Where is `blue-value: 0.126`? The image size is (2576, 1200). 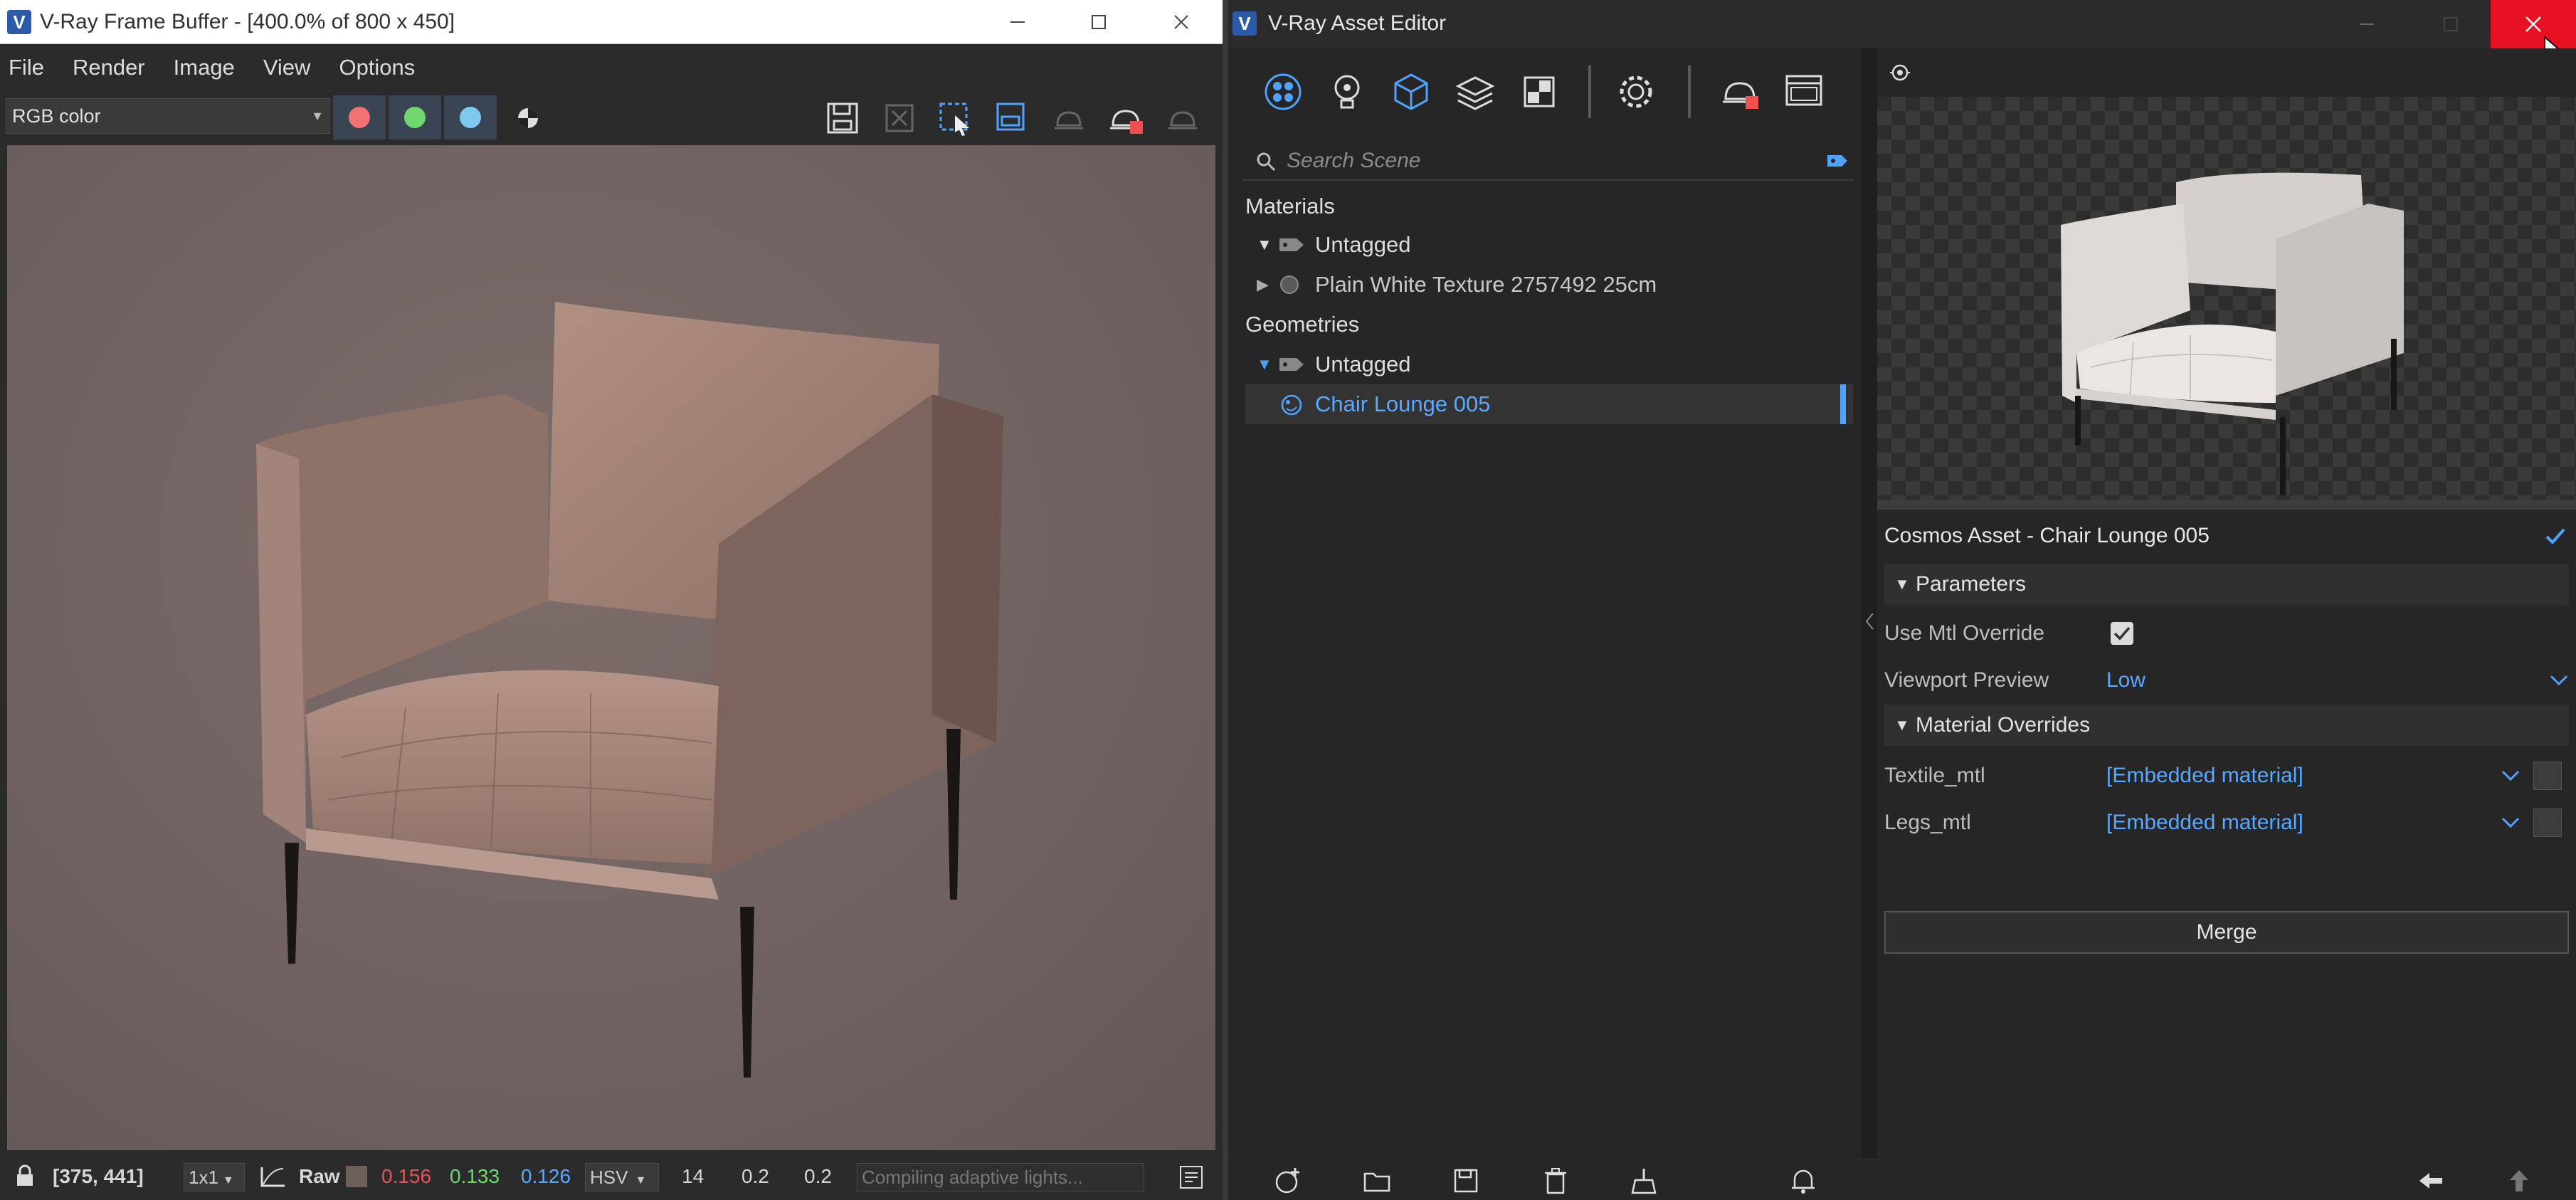
blue-value: 0.126 is located at coordinates (546, 1176).